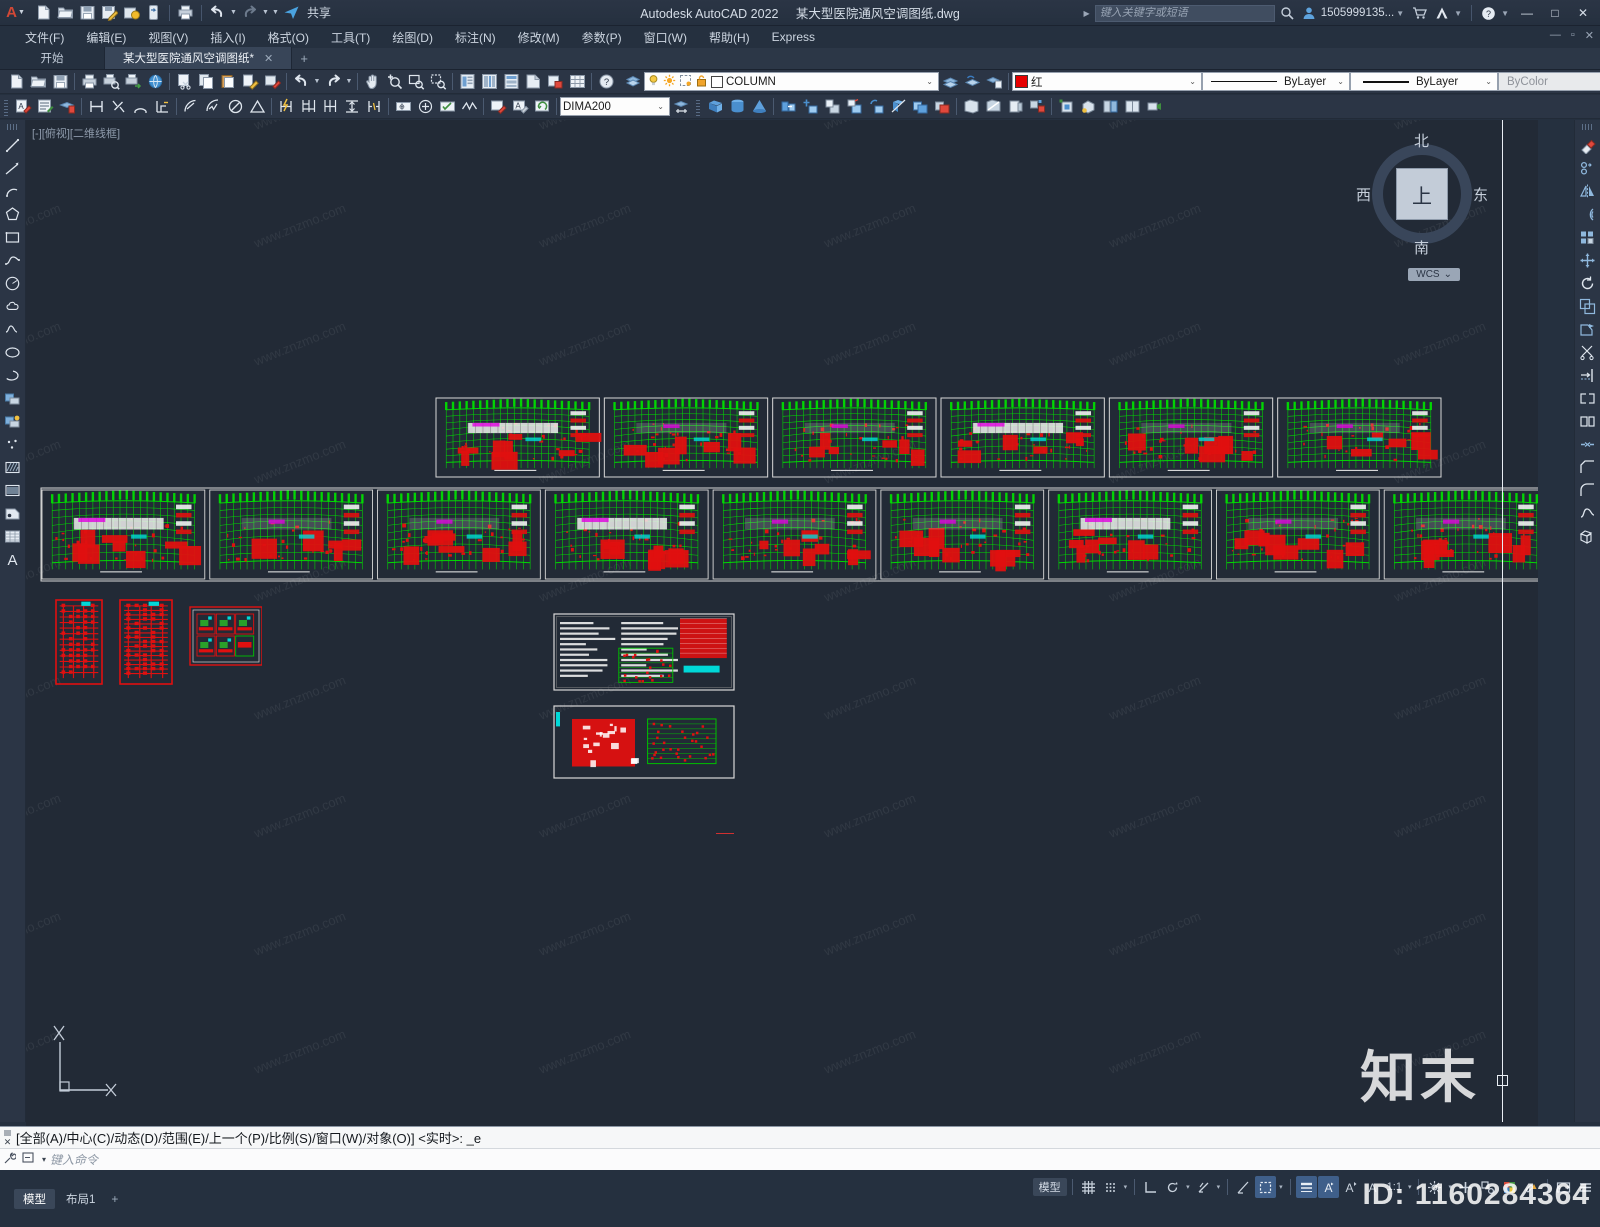 The width and height of the screenshot is (1600, 1227). I want to click on object-snap-toggle, so click(1203, 1187).